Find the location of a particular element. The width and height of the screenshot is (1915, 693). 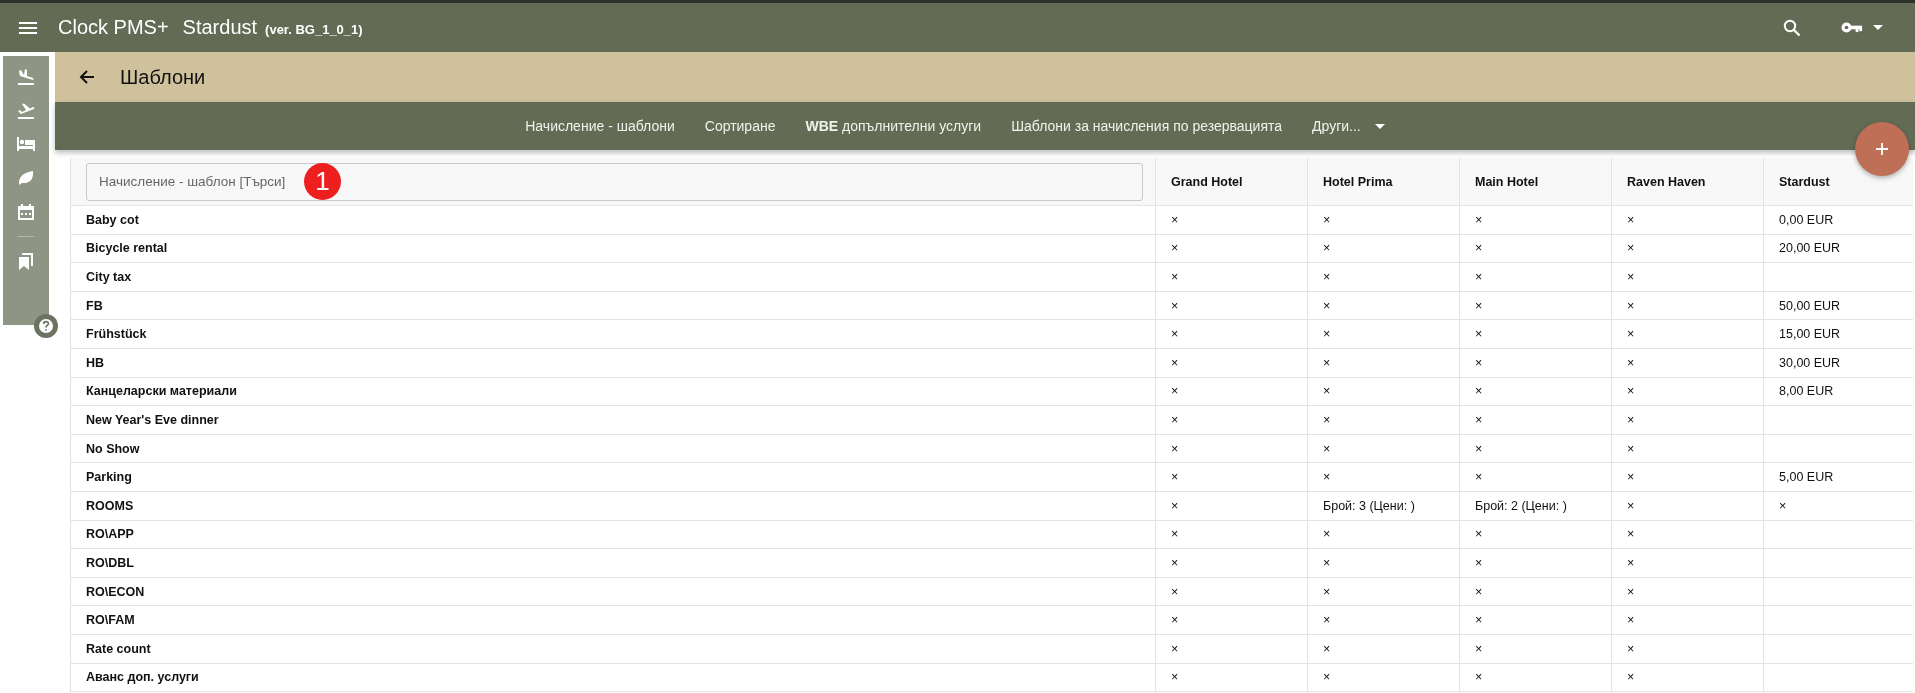

table-cell: 50,00 EUR is located at coordinates (1810, 305).